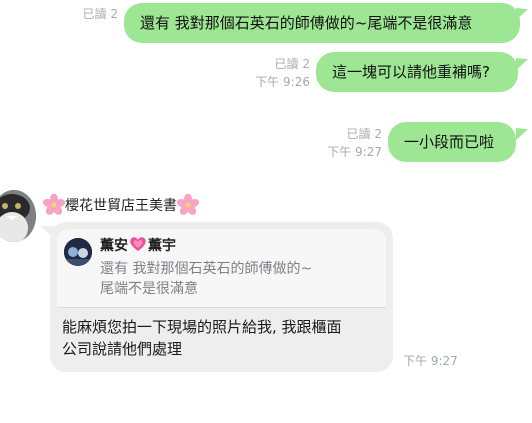  I want to click on message-meta: 已讀 2, so click(94, 14).